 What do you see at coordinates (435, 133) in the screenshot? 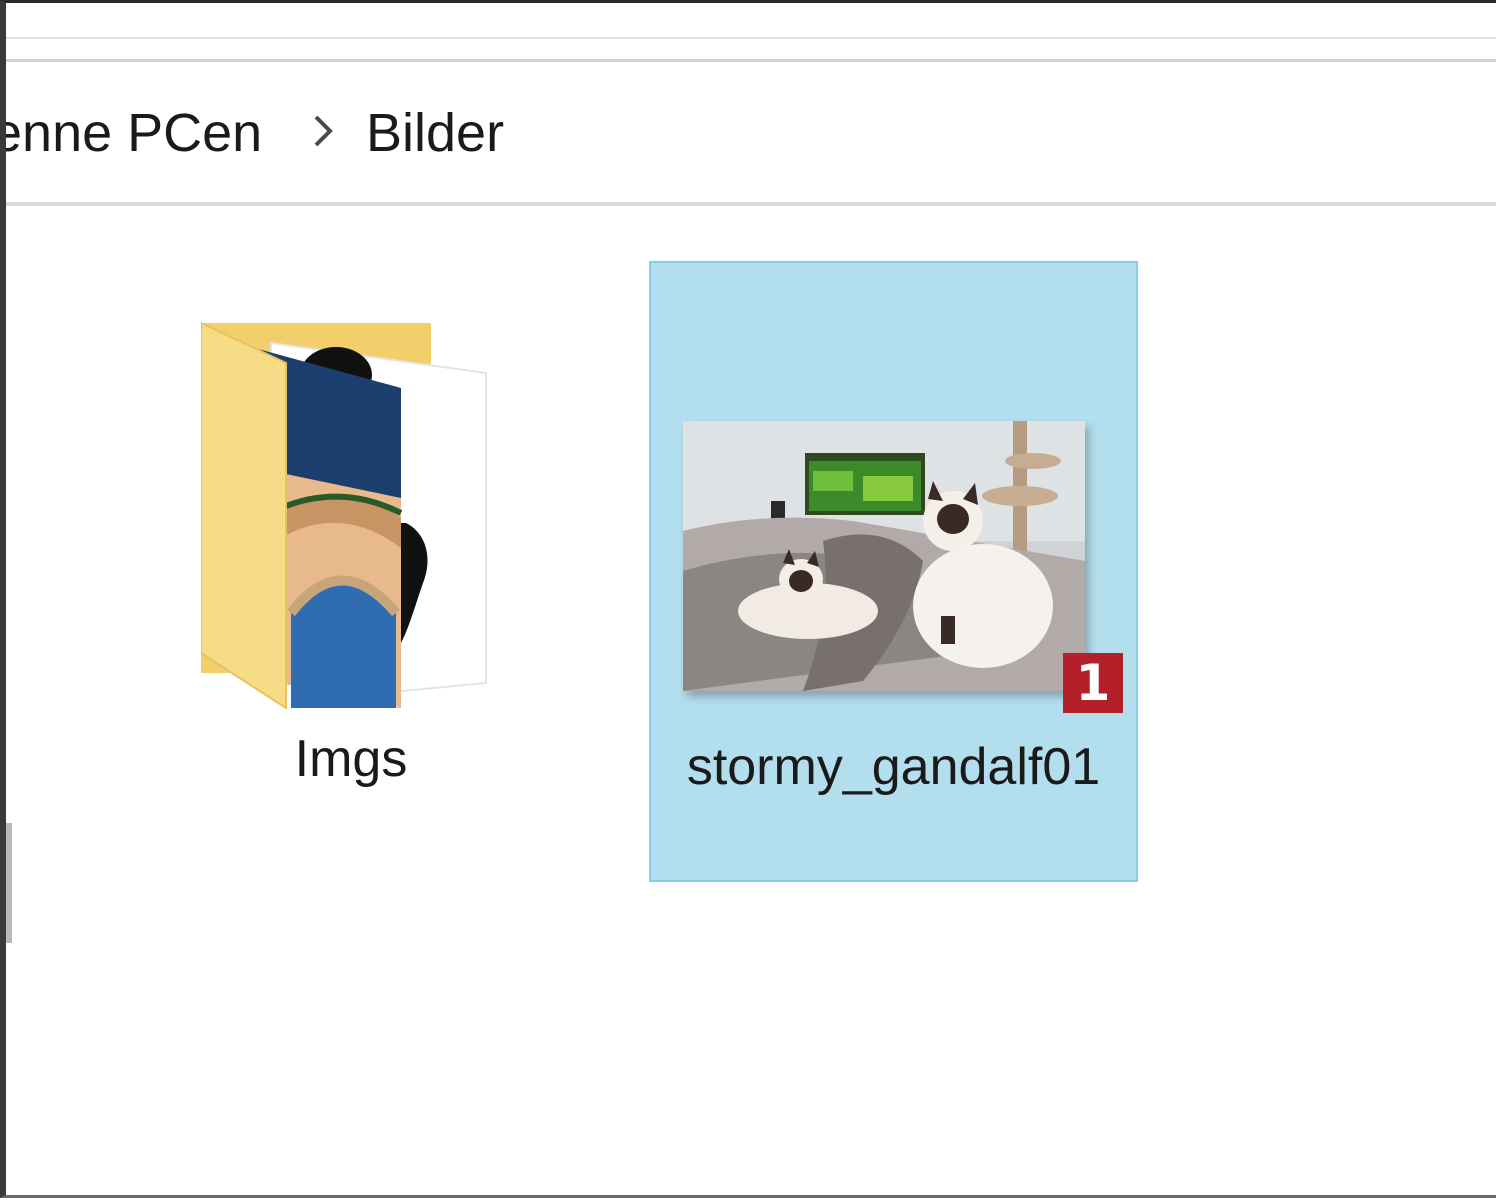
I see `breadcrumb-item-bilder: Bilder` at bounding box center [435, 133].